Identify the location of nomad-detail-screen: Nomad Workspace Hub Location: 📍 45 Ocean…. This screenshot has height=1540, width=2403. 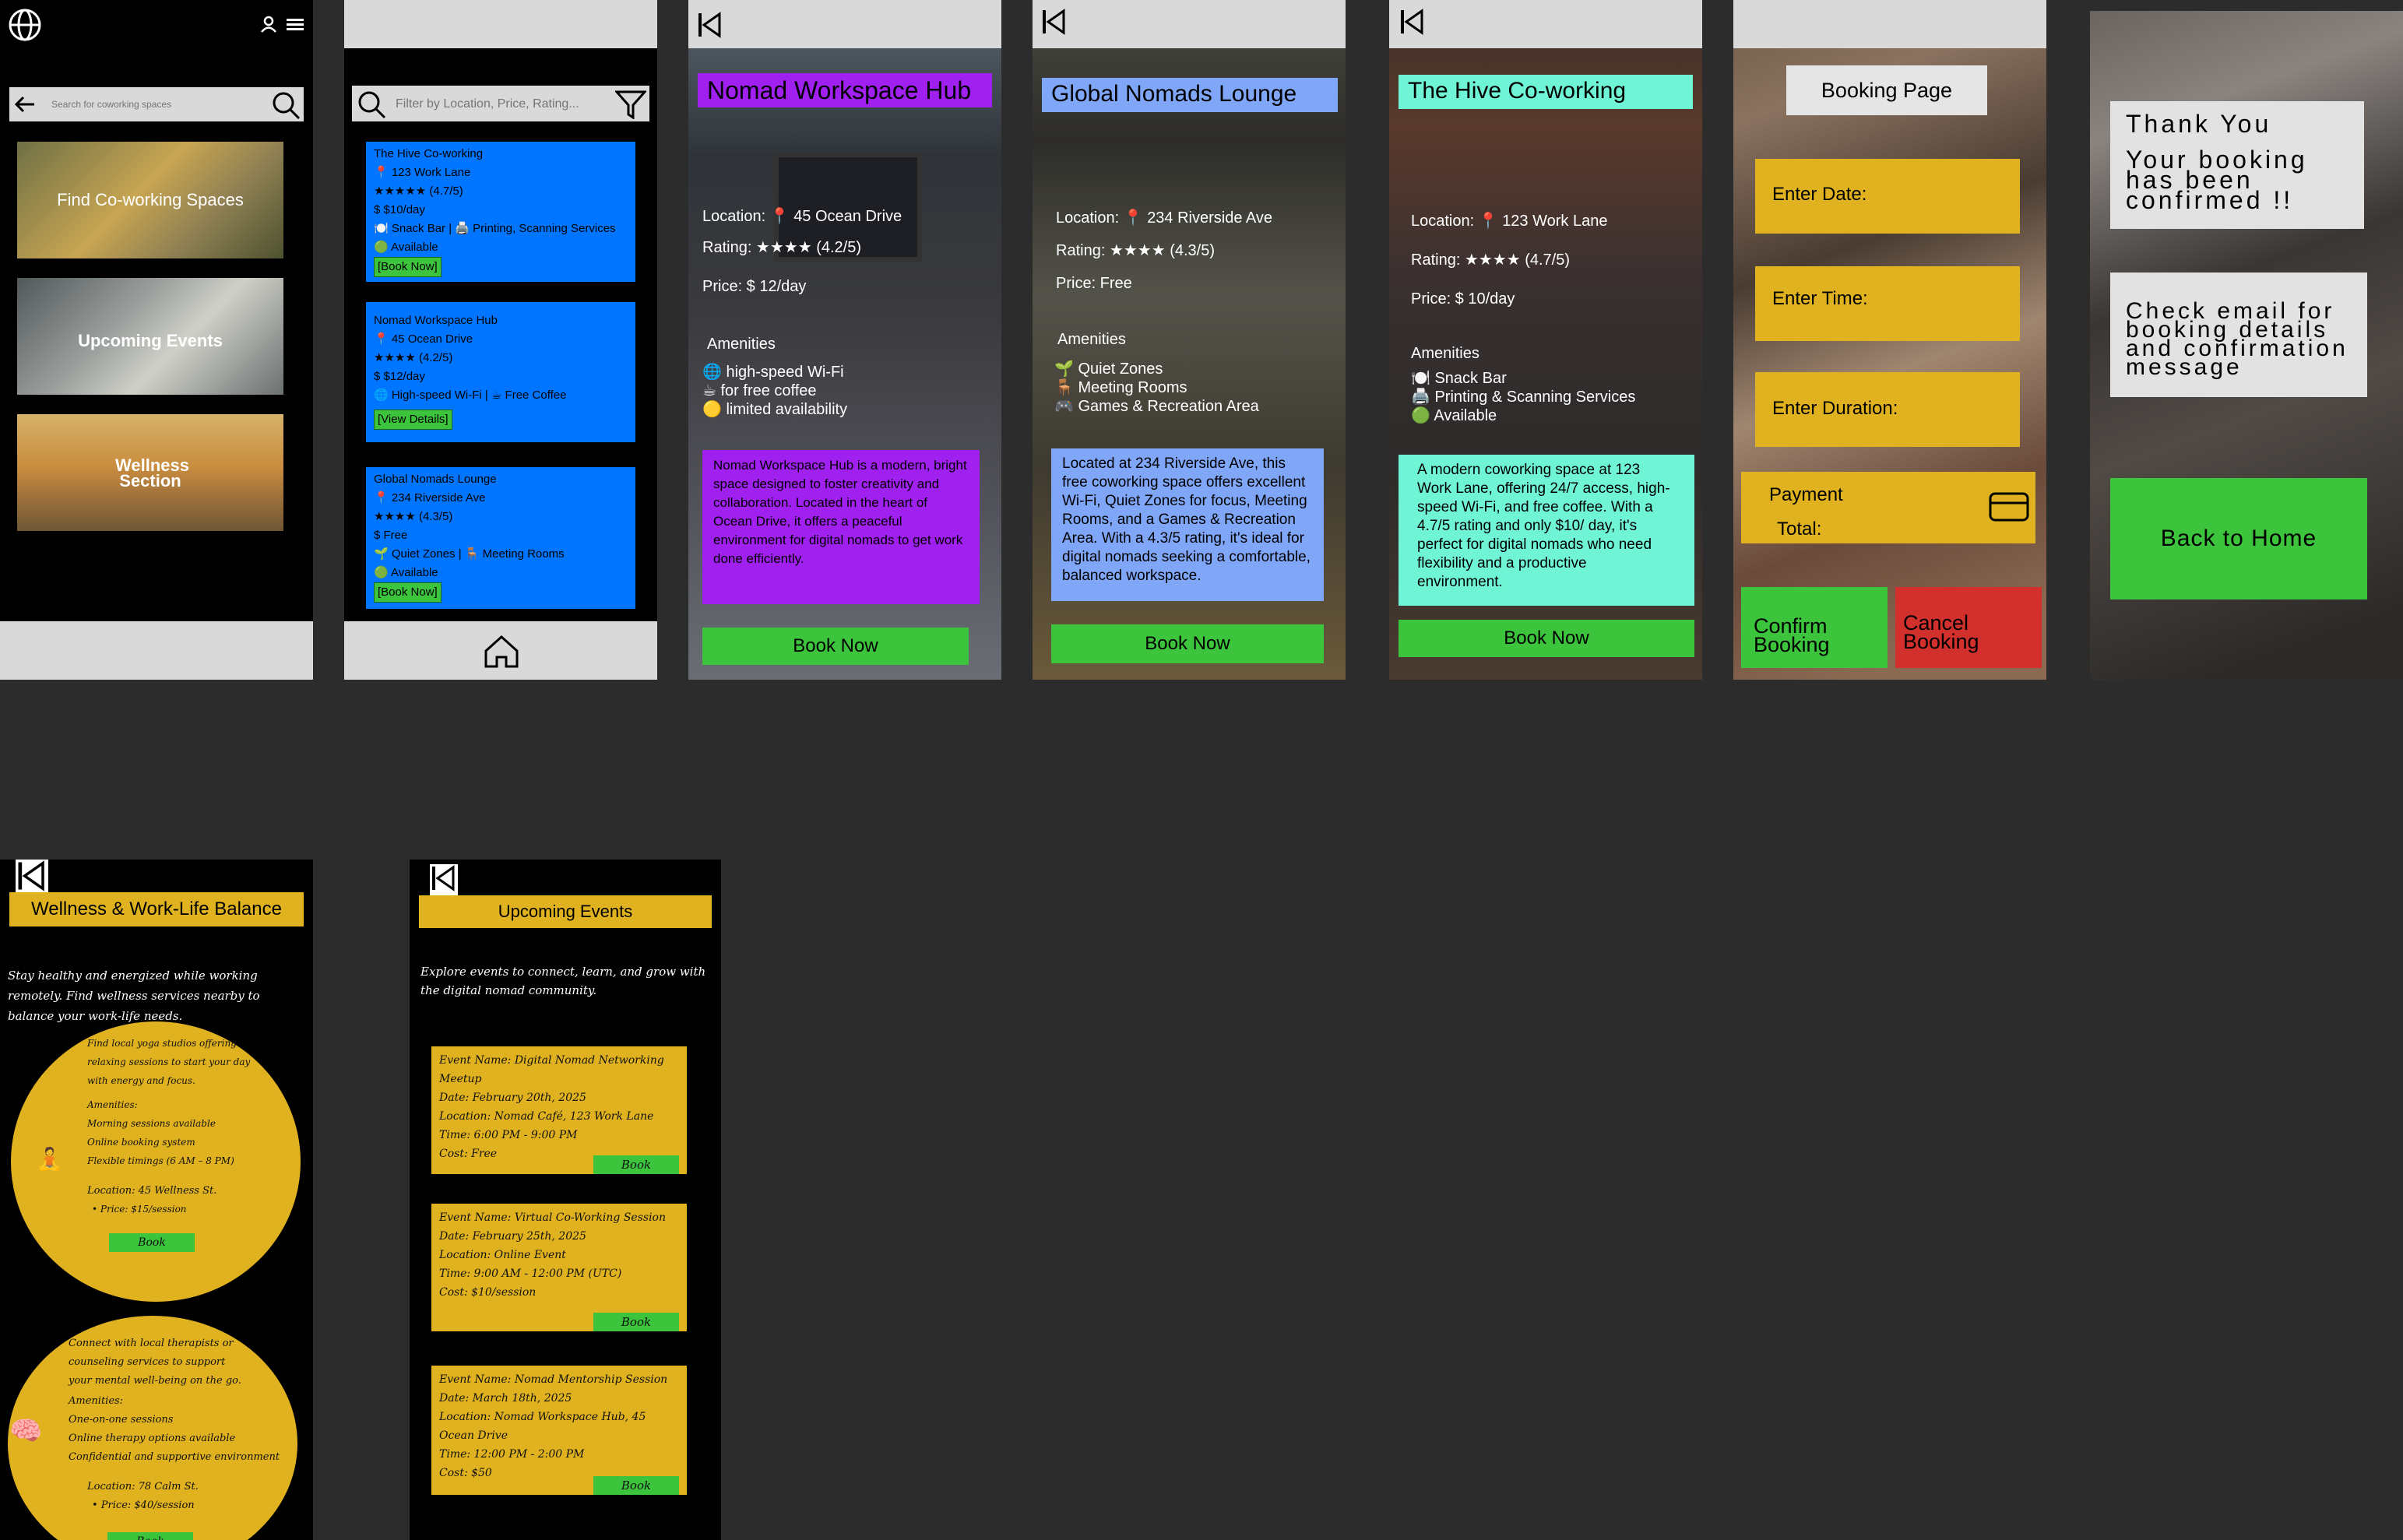
(845, 340).